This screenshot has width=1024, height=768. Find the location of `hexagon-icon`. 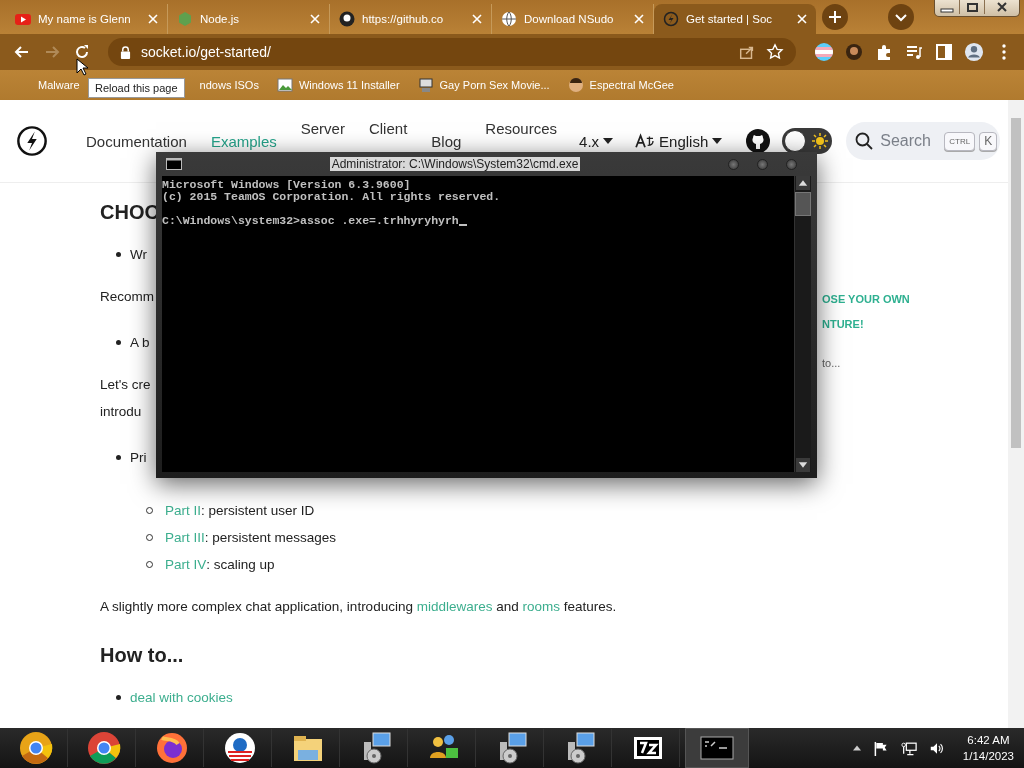

hexagon-icon is located at coordinates (185, 19).